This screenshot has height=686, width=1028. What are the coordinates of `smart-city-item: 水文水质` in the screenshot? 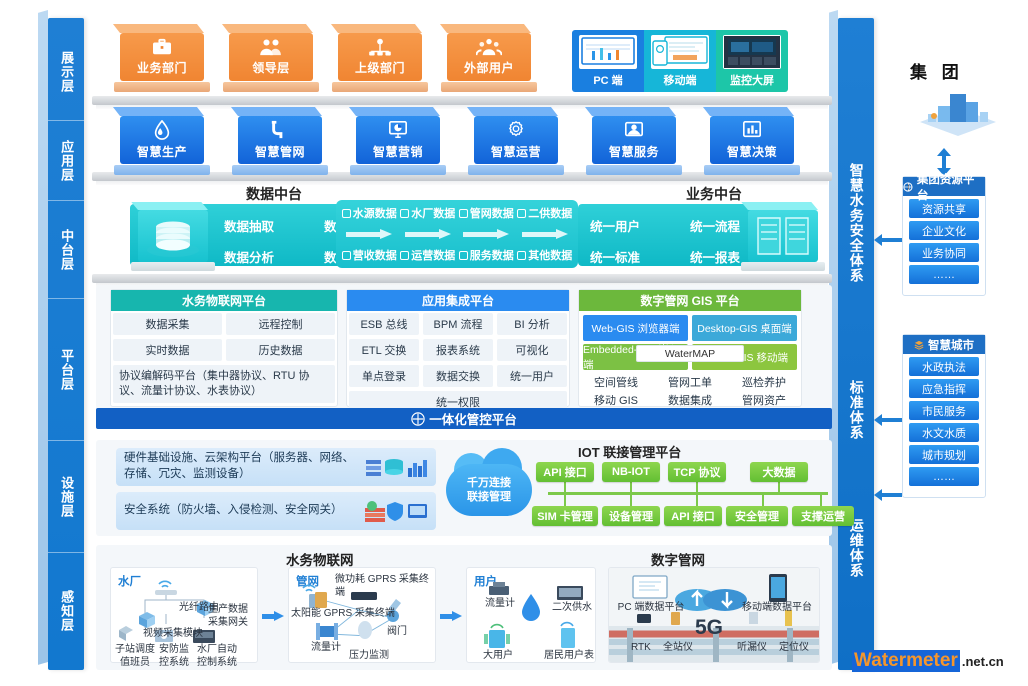 It's located at (944, 432).